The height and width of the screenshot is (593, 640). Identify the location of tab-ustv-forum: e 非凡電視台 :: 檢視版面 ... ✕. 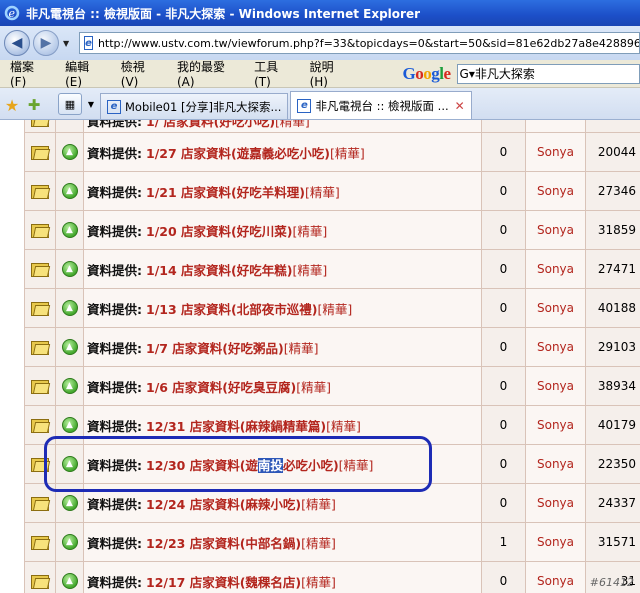
(381, 105).